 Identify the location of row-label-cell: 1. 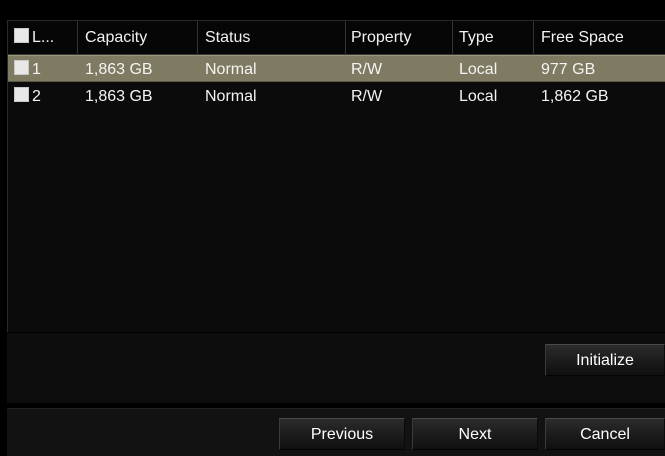
(27, 69).